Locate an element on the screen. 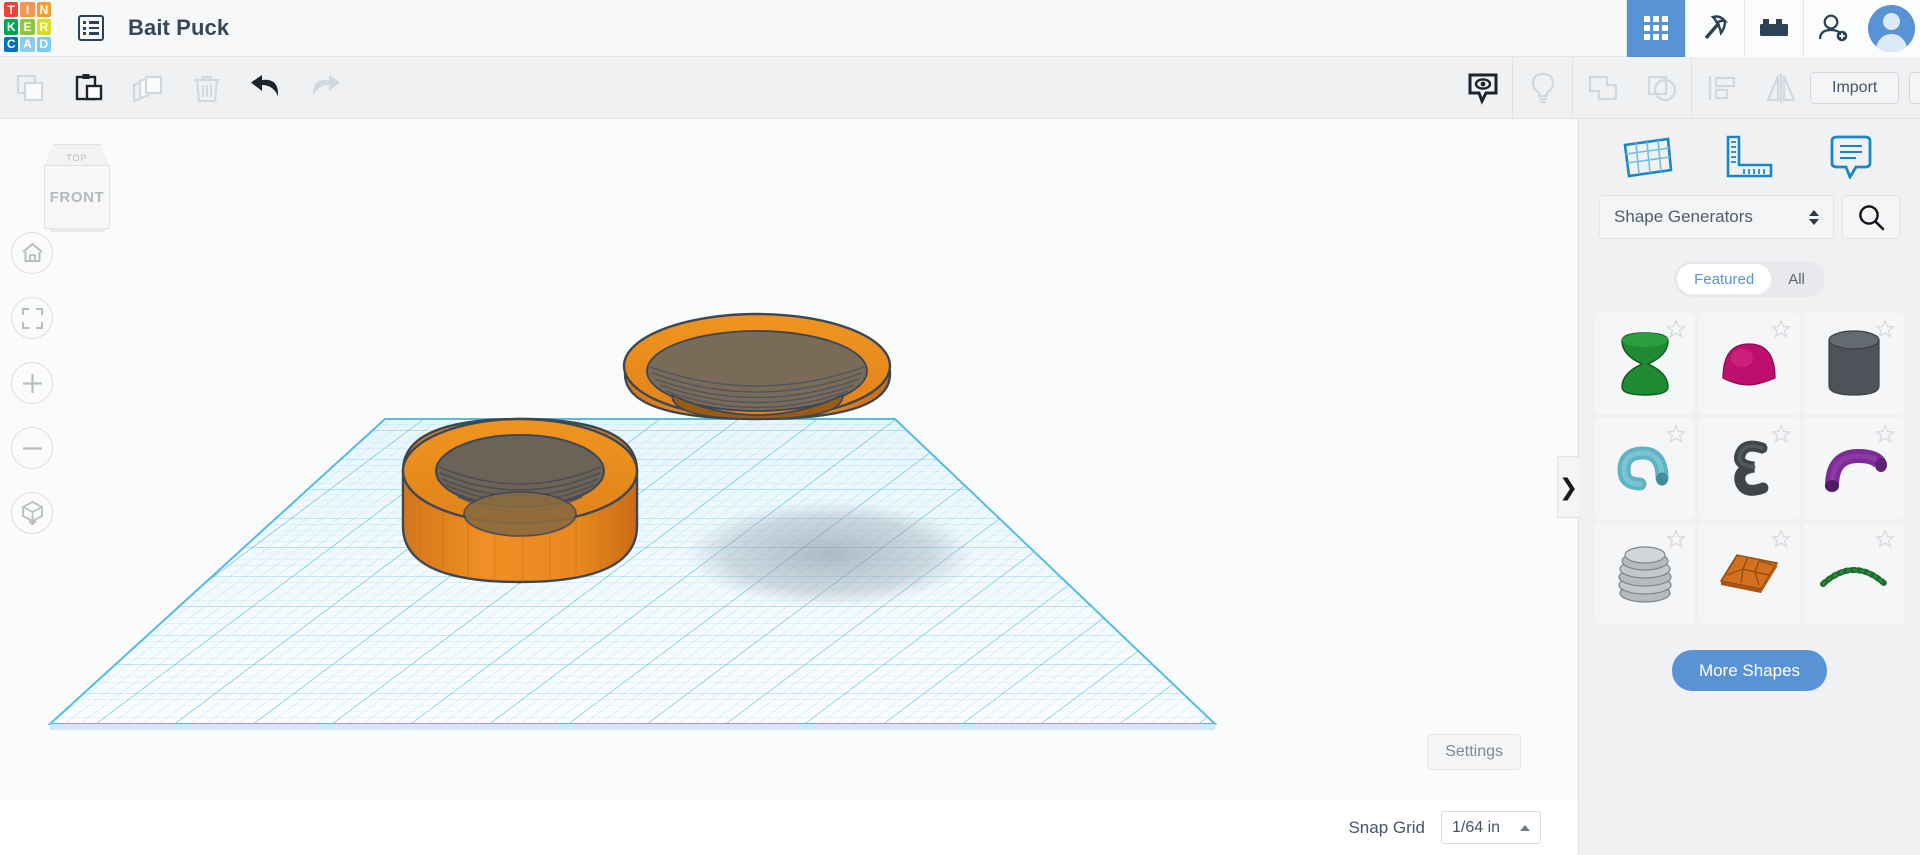  library-select: Shape Generators is located at coordinates (1716, 217).